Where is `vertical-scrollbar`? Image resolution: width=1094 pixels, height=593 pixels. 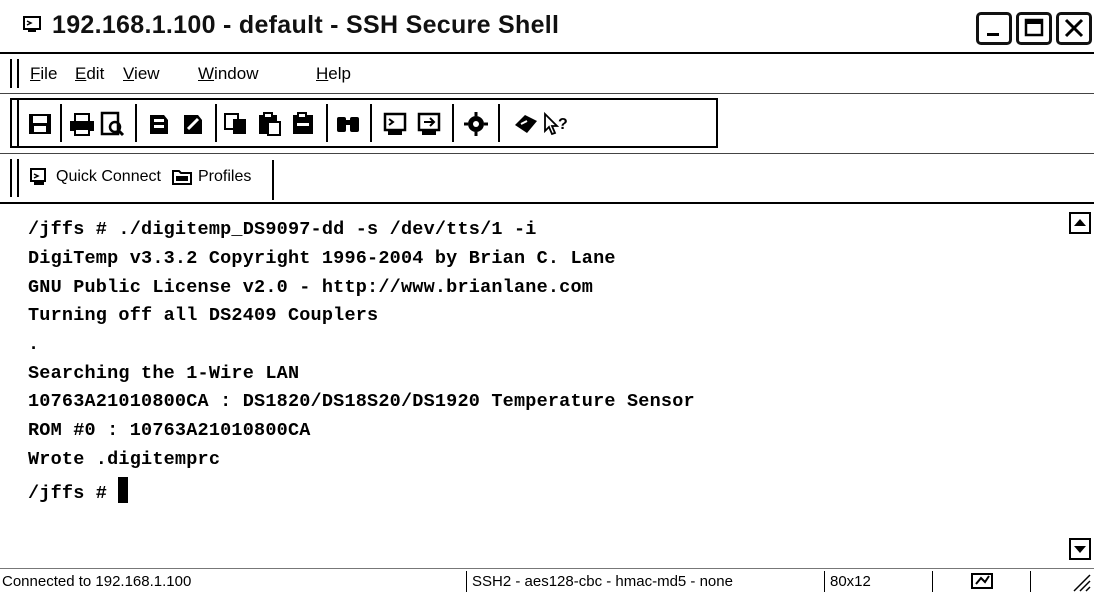
vertical-scrollbar is located at coordinates (1080, 386).